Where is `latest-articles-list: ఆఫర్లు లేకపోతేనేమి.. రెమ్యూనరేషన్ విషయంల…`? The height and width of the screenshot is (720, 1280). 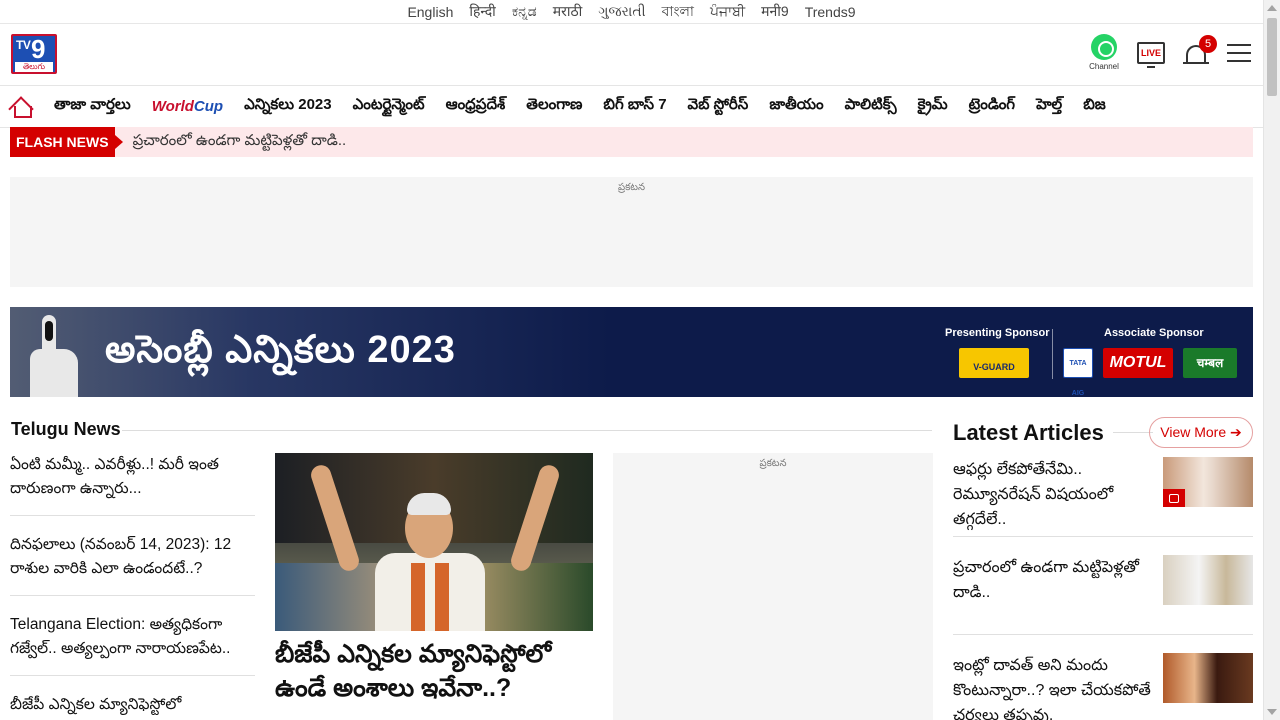 latest-articles-list: ఆఫర్లు లేకపోతేనేమి.. రెమ్యూనరేషన్ విషయంల… is located at coordinates (1103, 587).